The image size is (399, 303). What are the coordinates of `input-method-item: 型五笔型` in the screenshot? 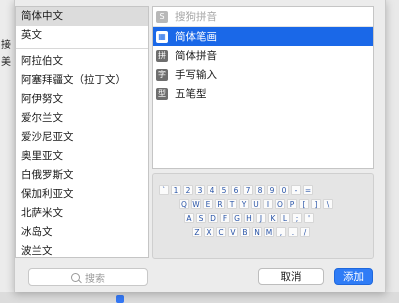 It's located at (263, 93).